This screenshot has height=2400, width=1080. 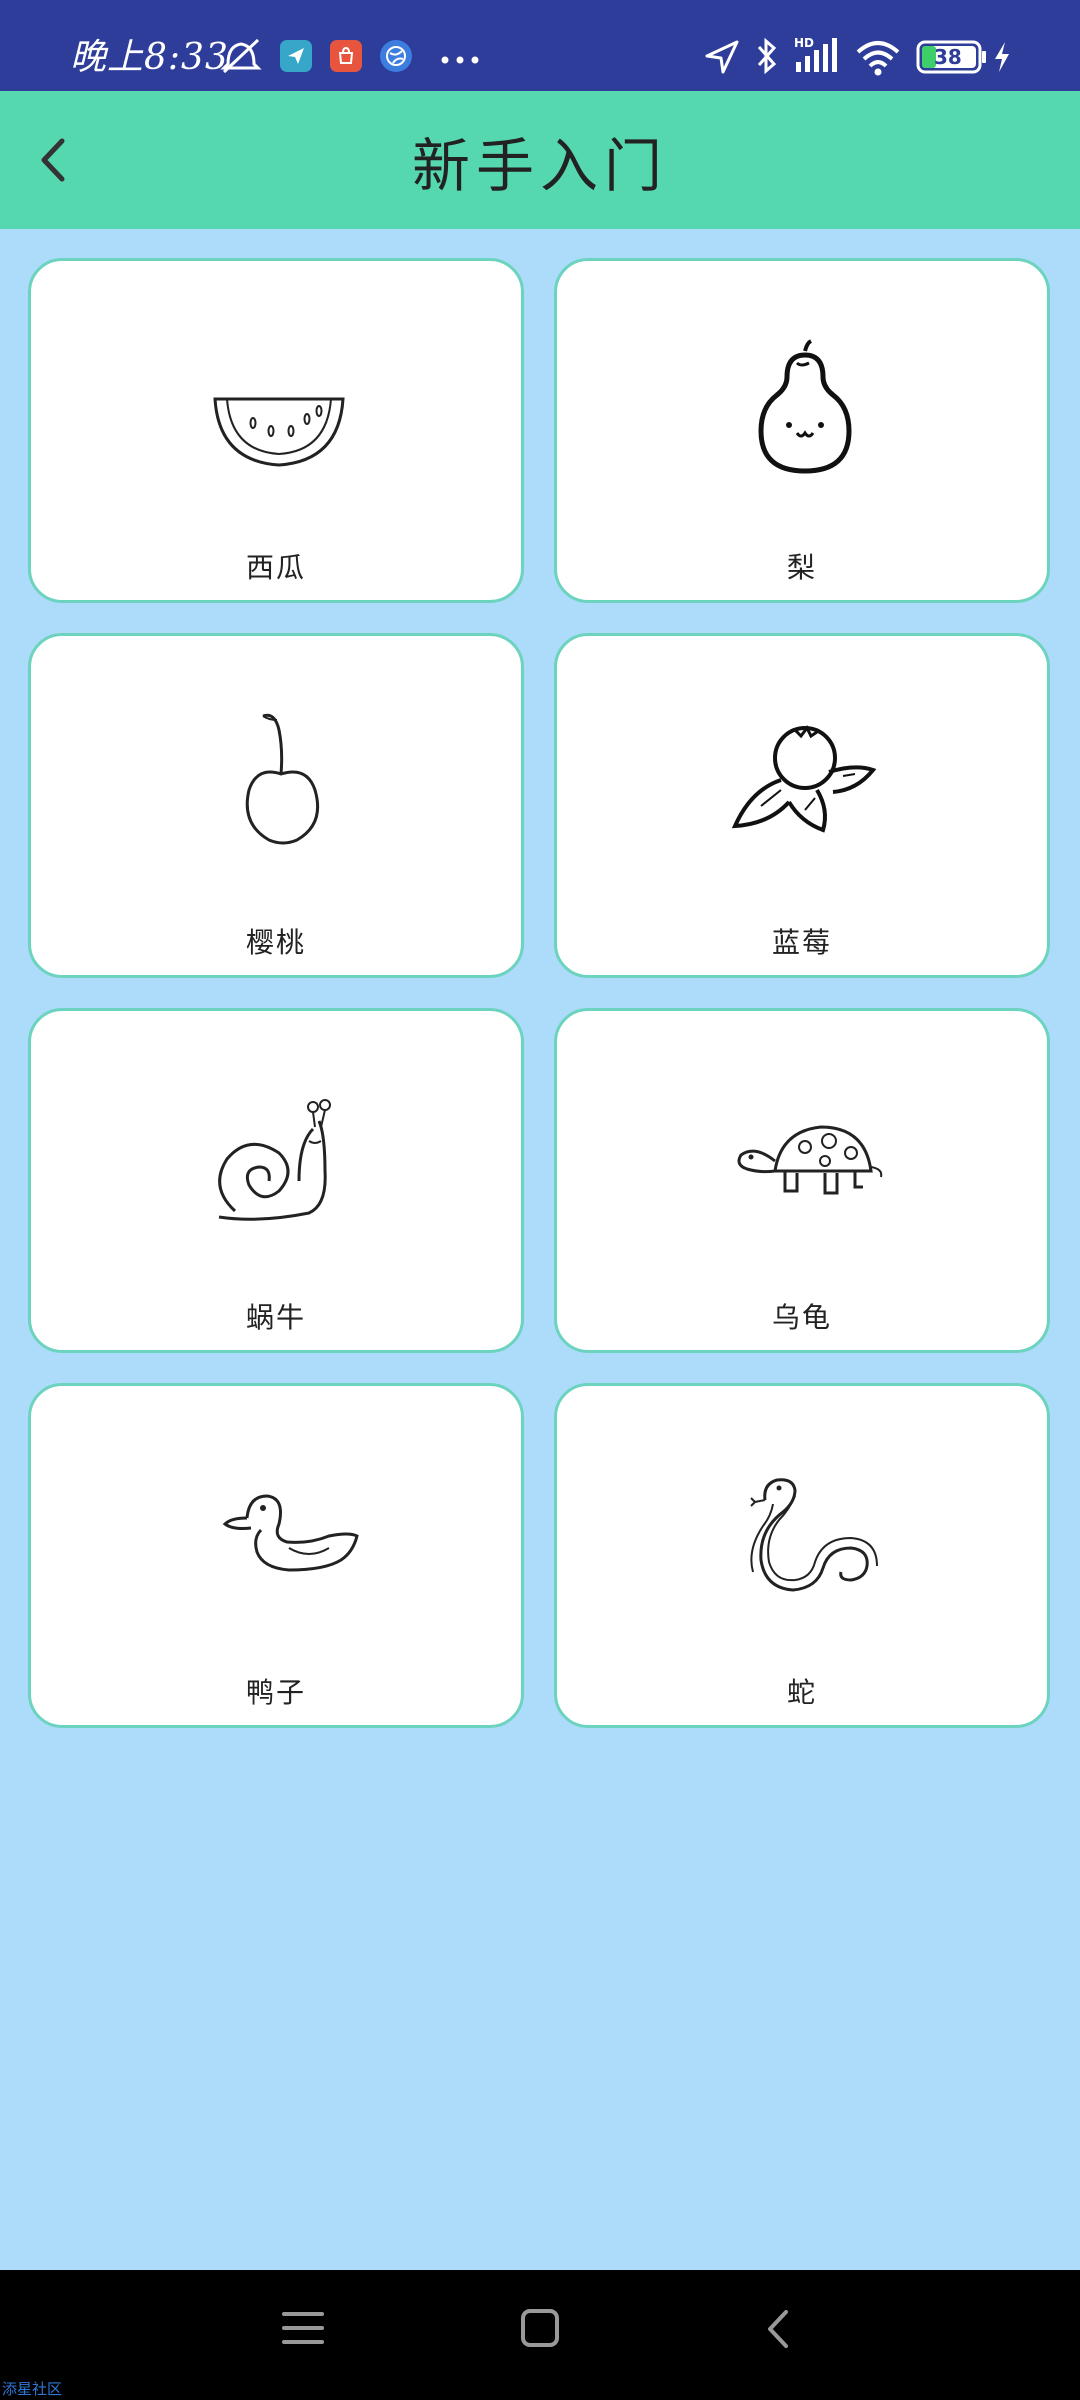 I want to click on card-snail: 蜗牛, so click(x=276, y=1180).